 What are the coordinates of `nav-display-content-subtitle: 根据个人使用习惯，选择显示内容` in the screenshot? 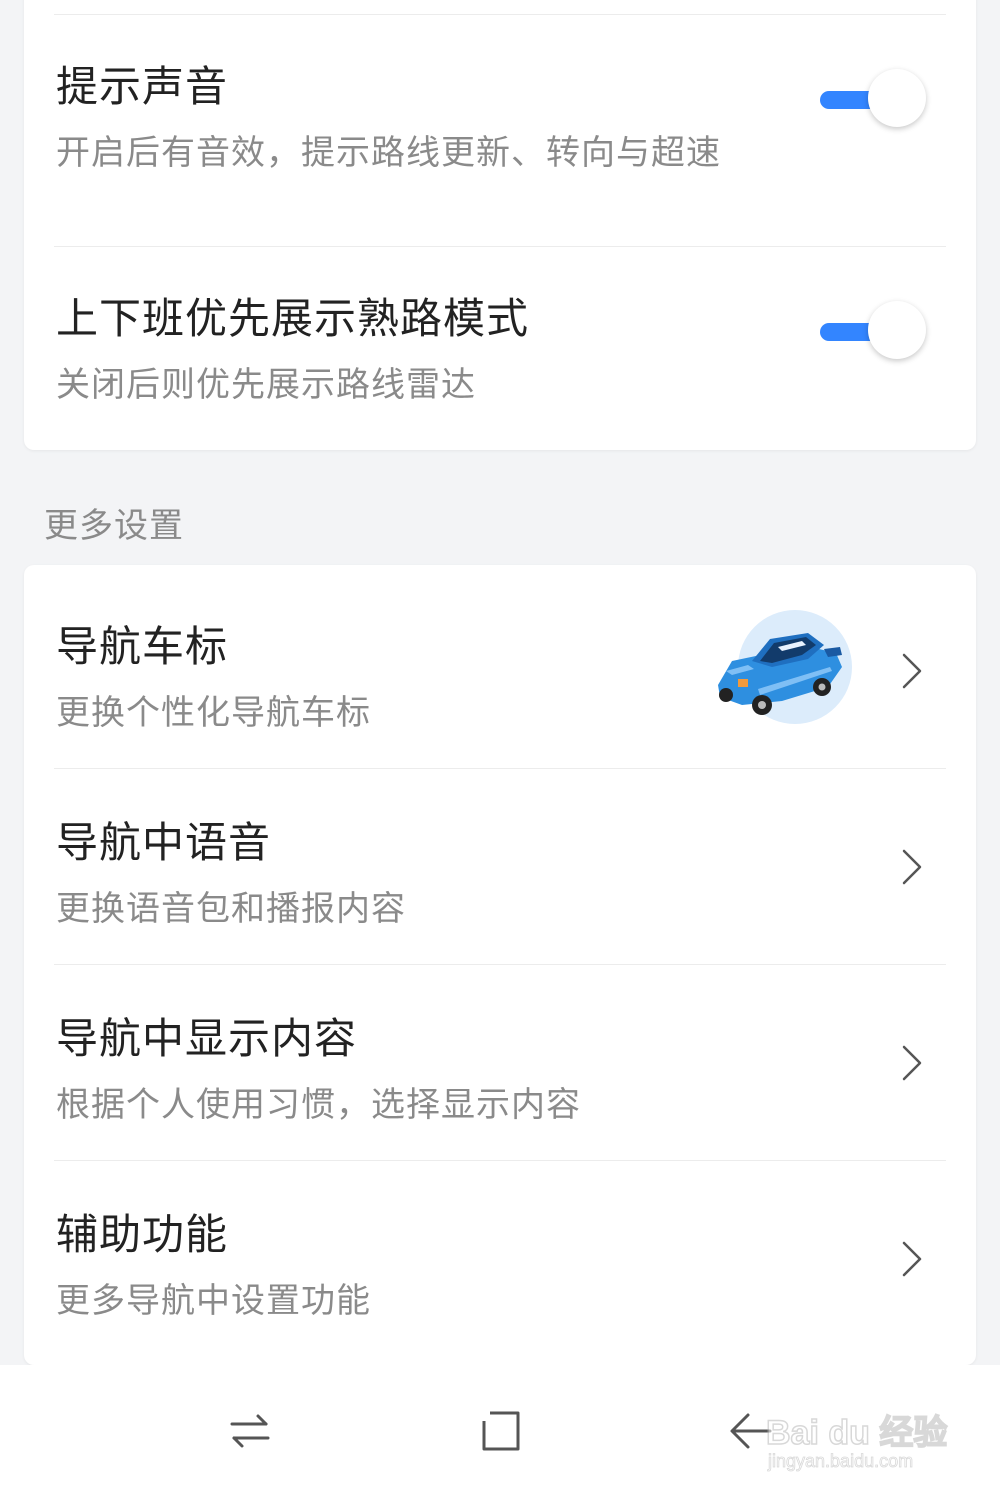 It's located at (318, 1105).